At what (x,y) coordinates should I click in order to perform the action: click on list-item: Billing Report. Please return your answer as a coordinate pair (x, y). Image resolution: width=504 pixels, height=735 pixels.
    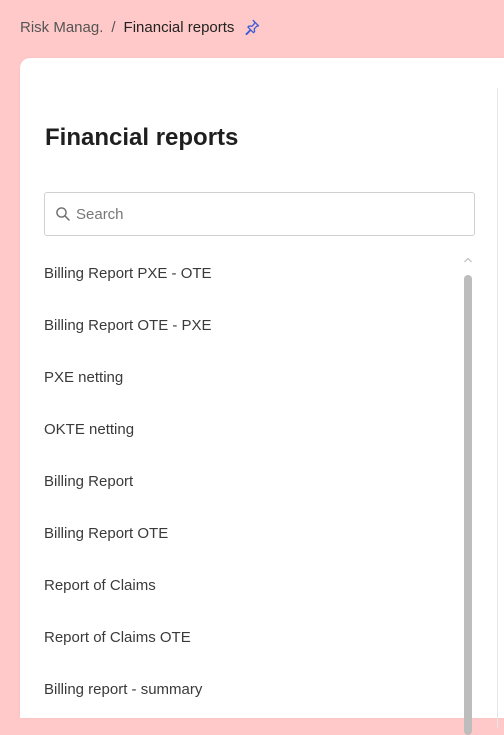
    Looking at the image, I should click on (240, 482).